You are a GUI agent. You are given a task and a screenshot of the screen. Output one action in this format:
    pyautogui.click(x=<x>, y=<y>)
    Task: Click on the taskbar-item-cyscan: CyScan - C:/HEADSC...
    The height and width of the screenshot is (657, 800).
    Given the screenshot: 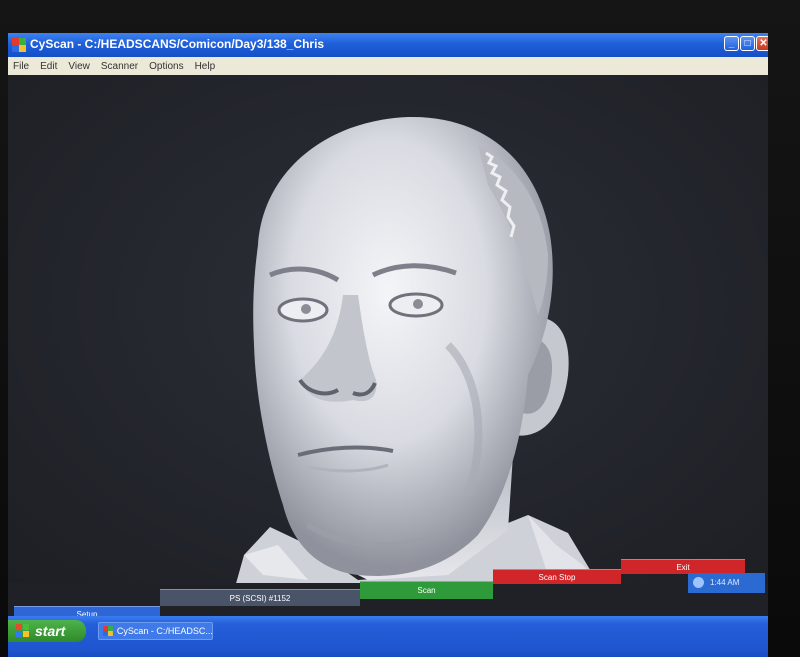 What is the action you would take?
    pyautogui.click(x=155, y=631)
    